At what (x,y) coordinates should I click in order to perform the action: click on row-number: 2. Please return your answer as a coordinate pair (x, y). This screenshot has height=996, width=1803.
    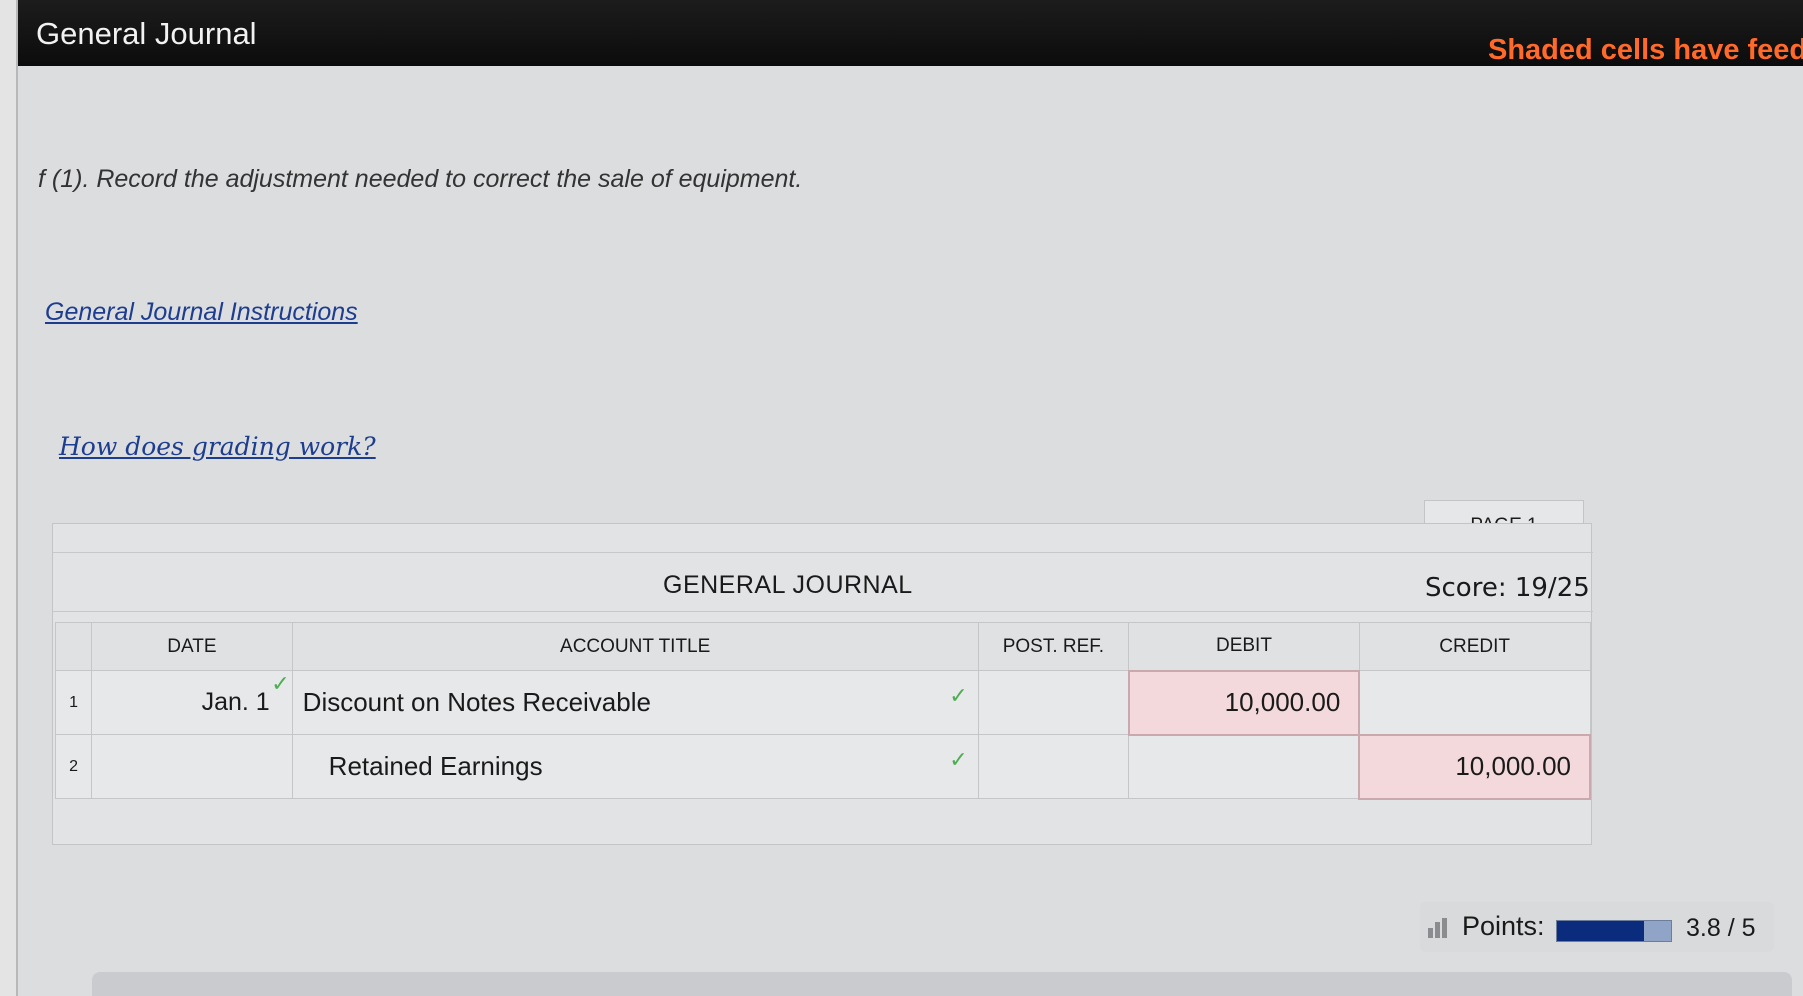
    Looking at the image, I should click on (73, 766).